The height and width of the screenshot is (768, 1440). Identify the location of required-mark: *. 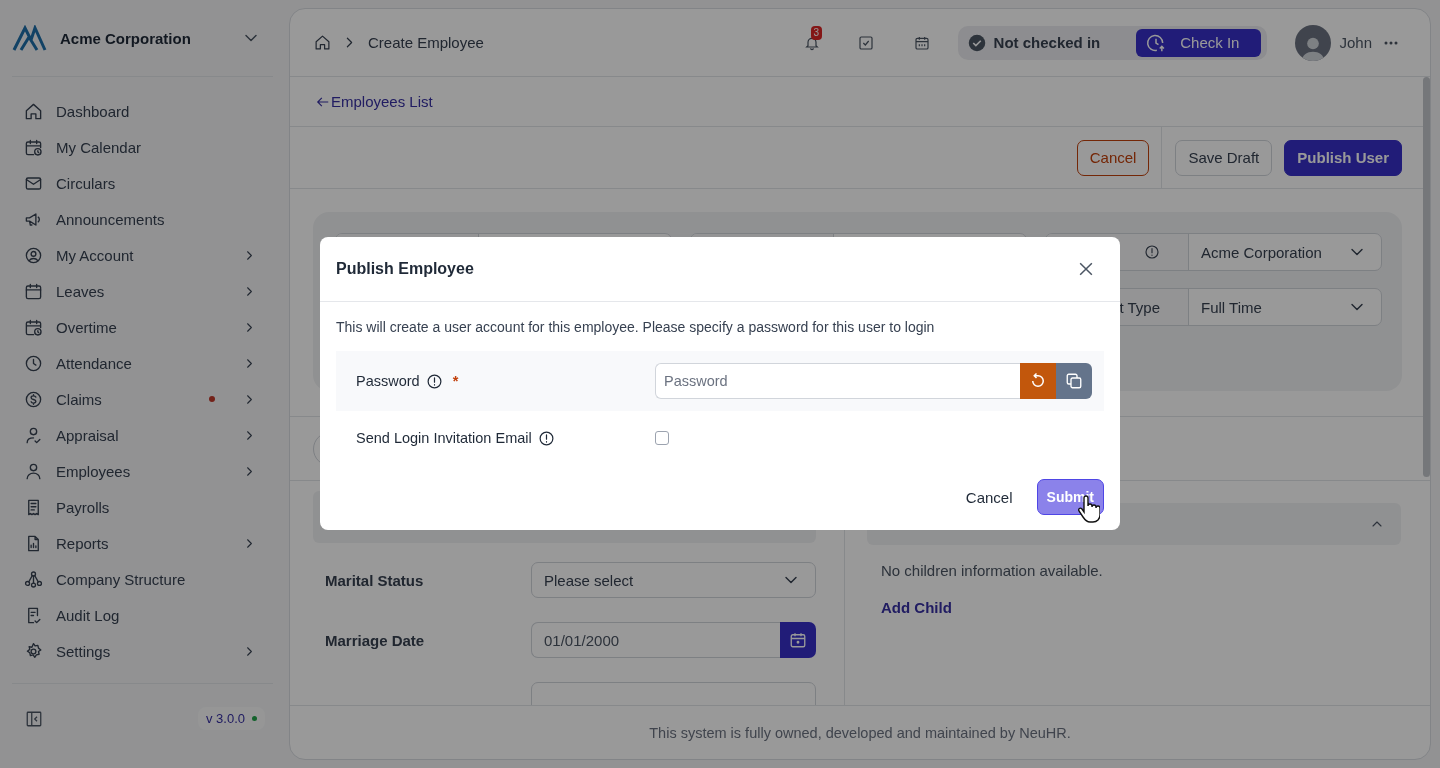
(455, 381).